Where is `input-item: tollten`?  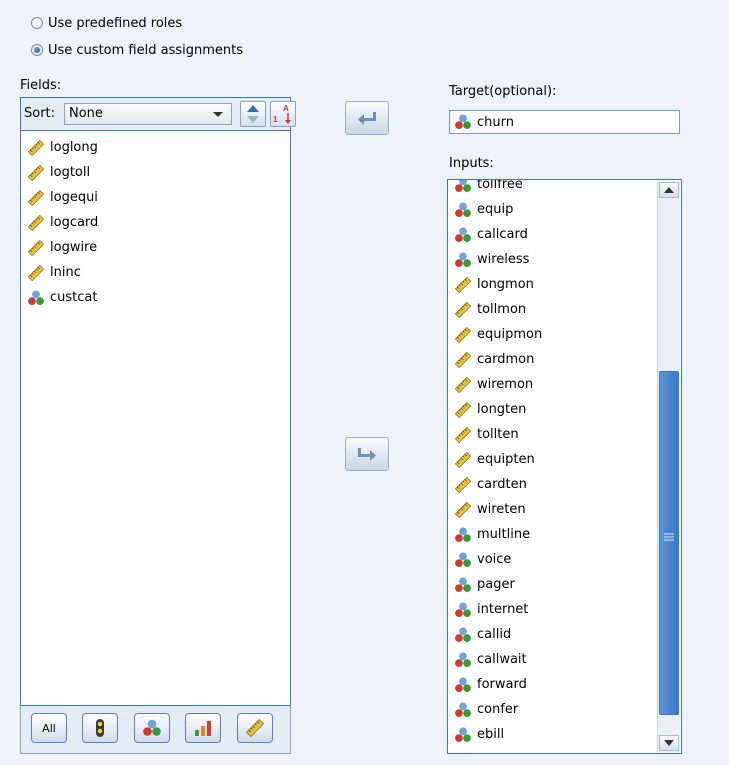 input-item: tollten is located at coordinates (552, 434).